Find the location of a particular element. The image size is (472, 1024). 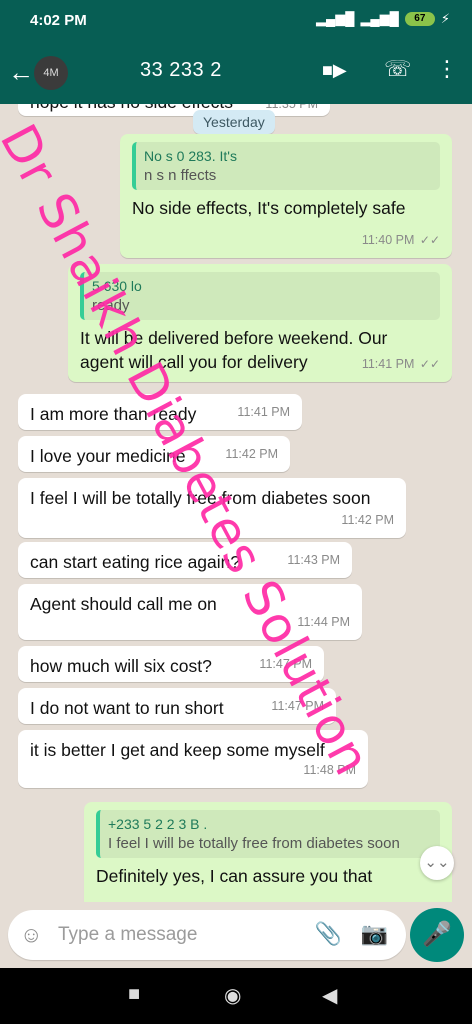

charging-icon: ⚡ is located at coordinates (445, 18).